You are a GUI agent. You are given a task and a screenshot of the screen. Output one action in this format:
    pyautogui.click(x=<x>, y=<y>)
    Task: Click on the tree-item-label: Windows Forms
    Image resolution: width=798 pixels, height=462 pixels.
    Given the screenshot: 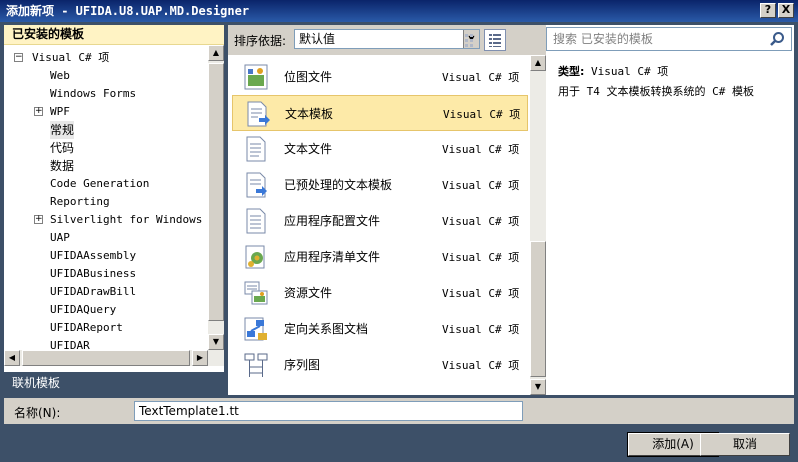 What is the action you would take?
    pyautogui.click(x=93, y=93)
    